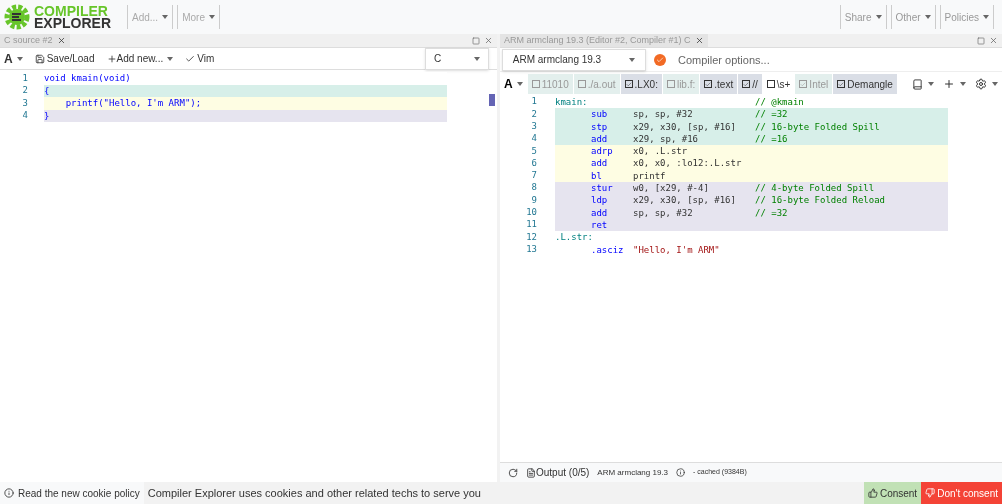 This screenshot has height=504, width=1002. Describe the element at coordinates (892, 493) in the screenshot. I see `consent-button: Consent` at that location.